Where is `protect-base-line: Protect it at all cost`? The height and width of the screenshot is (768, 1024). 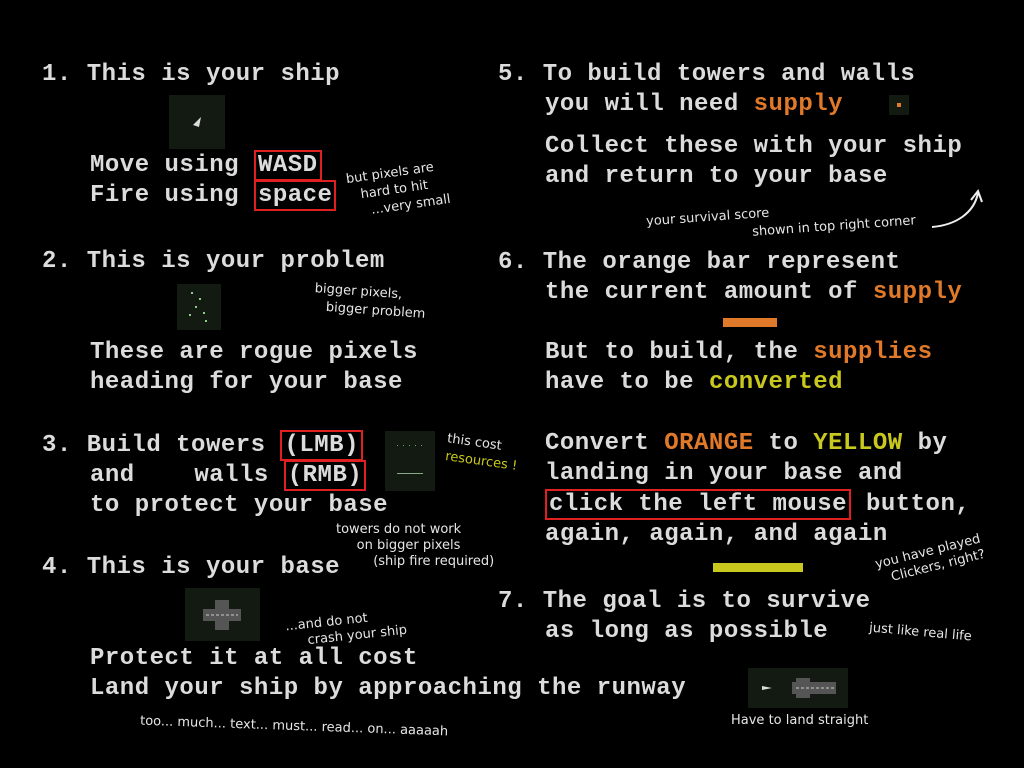 protect-base-line: Protect it at all cost is located at coordinates (254, 658).